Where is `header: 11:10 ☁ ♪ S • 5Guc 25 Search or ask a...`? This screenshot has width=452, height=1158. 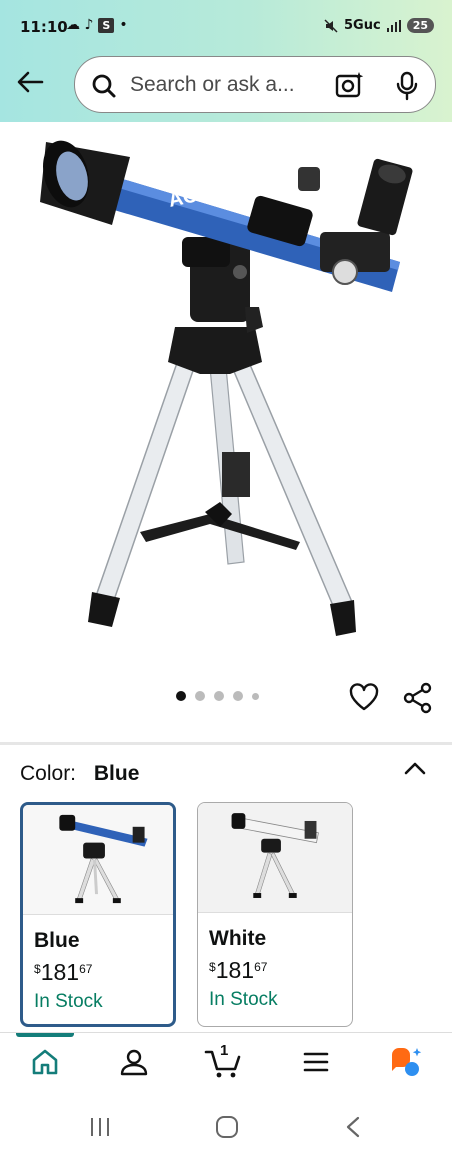
header: 11:10 ☁ ♪ S • 5Guc 25 Search or ask a... is located at coordinates (226, 61).